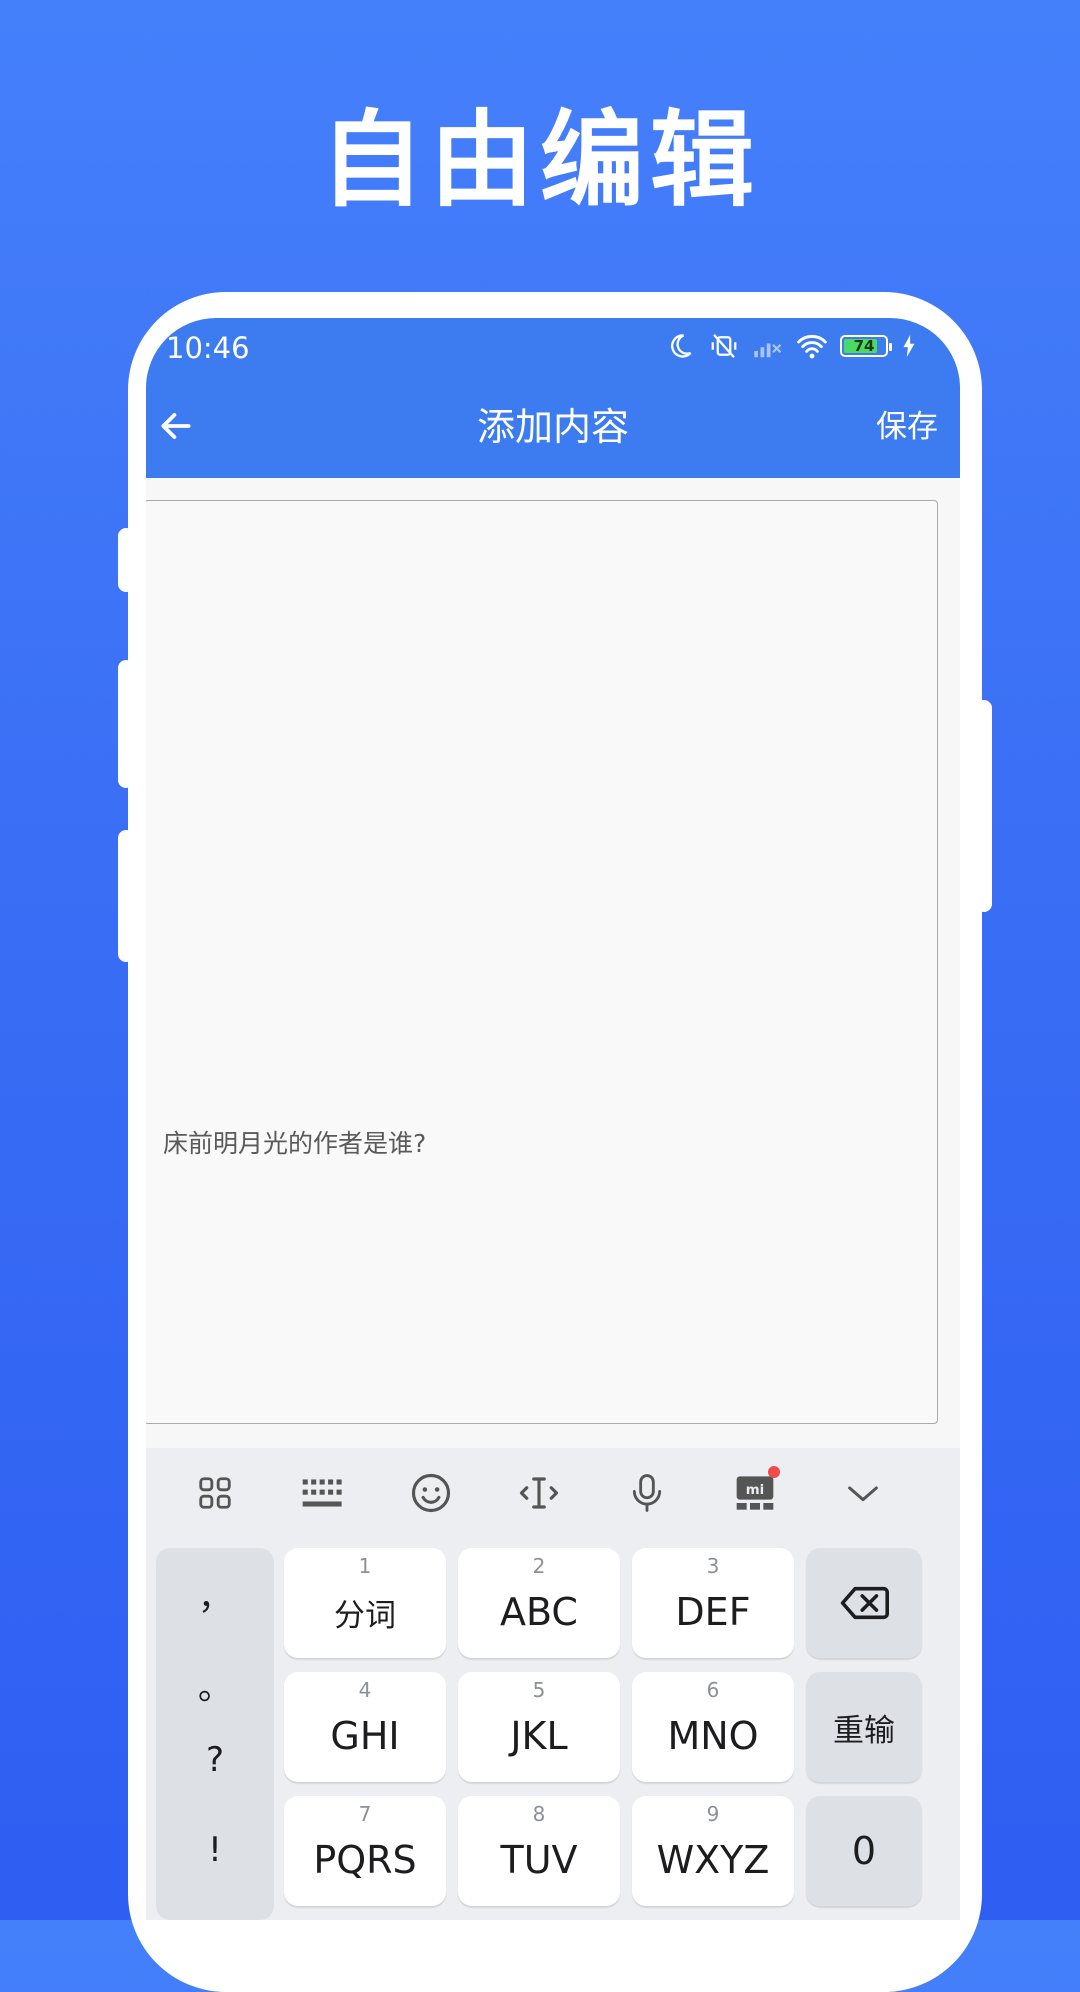 Image resolution: width=1080 pixels, height=1992 pixels. I want to click on backspace-key, so click(864, 1603).